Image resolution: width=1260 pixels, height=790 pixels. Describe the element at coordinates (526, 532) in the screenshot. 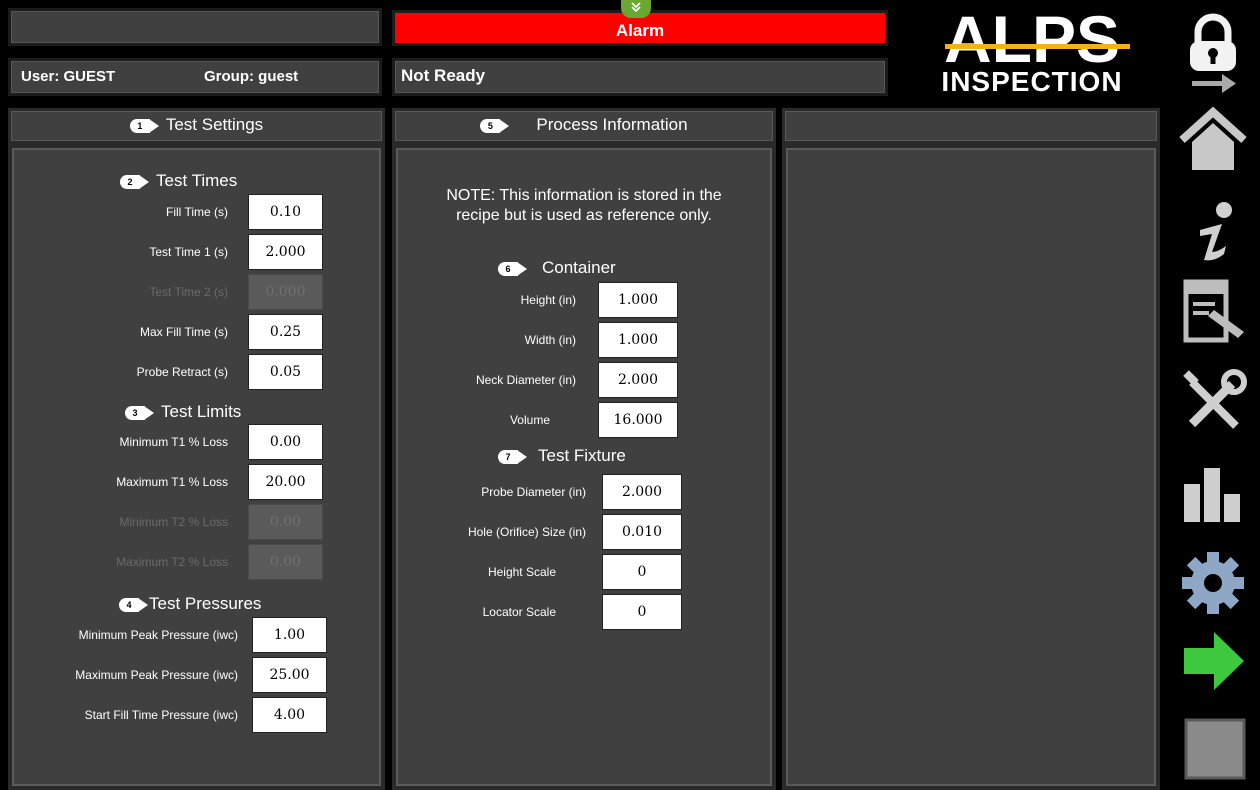

I see `hole-size-label: Hole (Orifice) Size (in)` at that location.